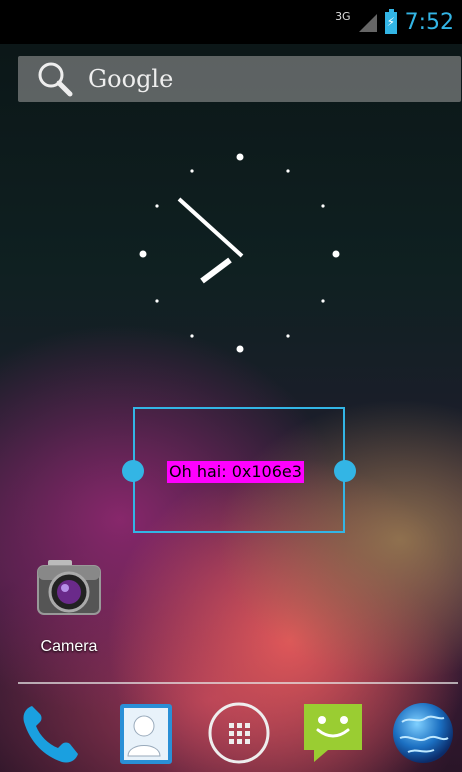 Image resolution: width=462 pixels, height=772 pixels. Describe the element at coordinates (390, 21) in the screenshot. I see `battery-charging-icon: ⚡` at that location.